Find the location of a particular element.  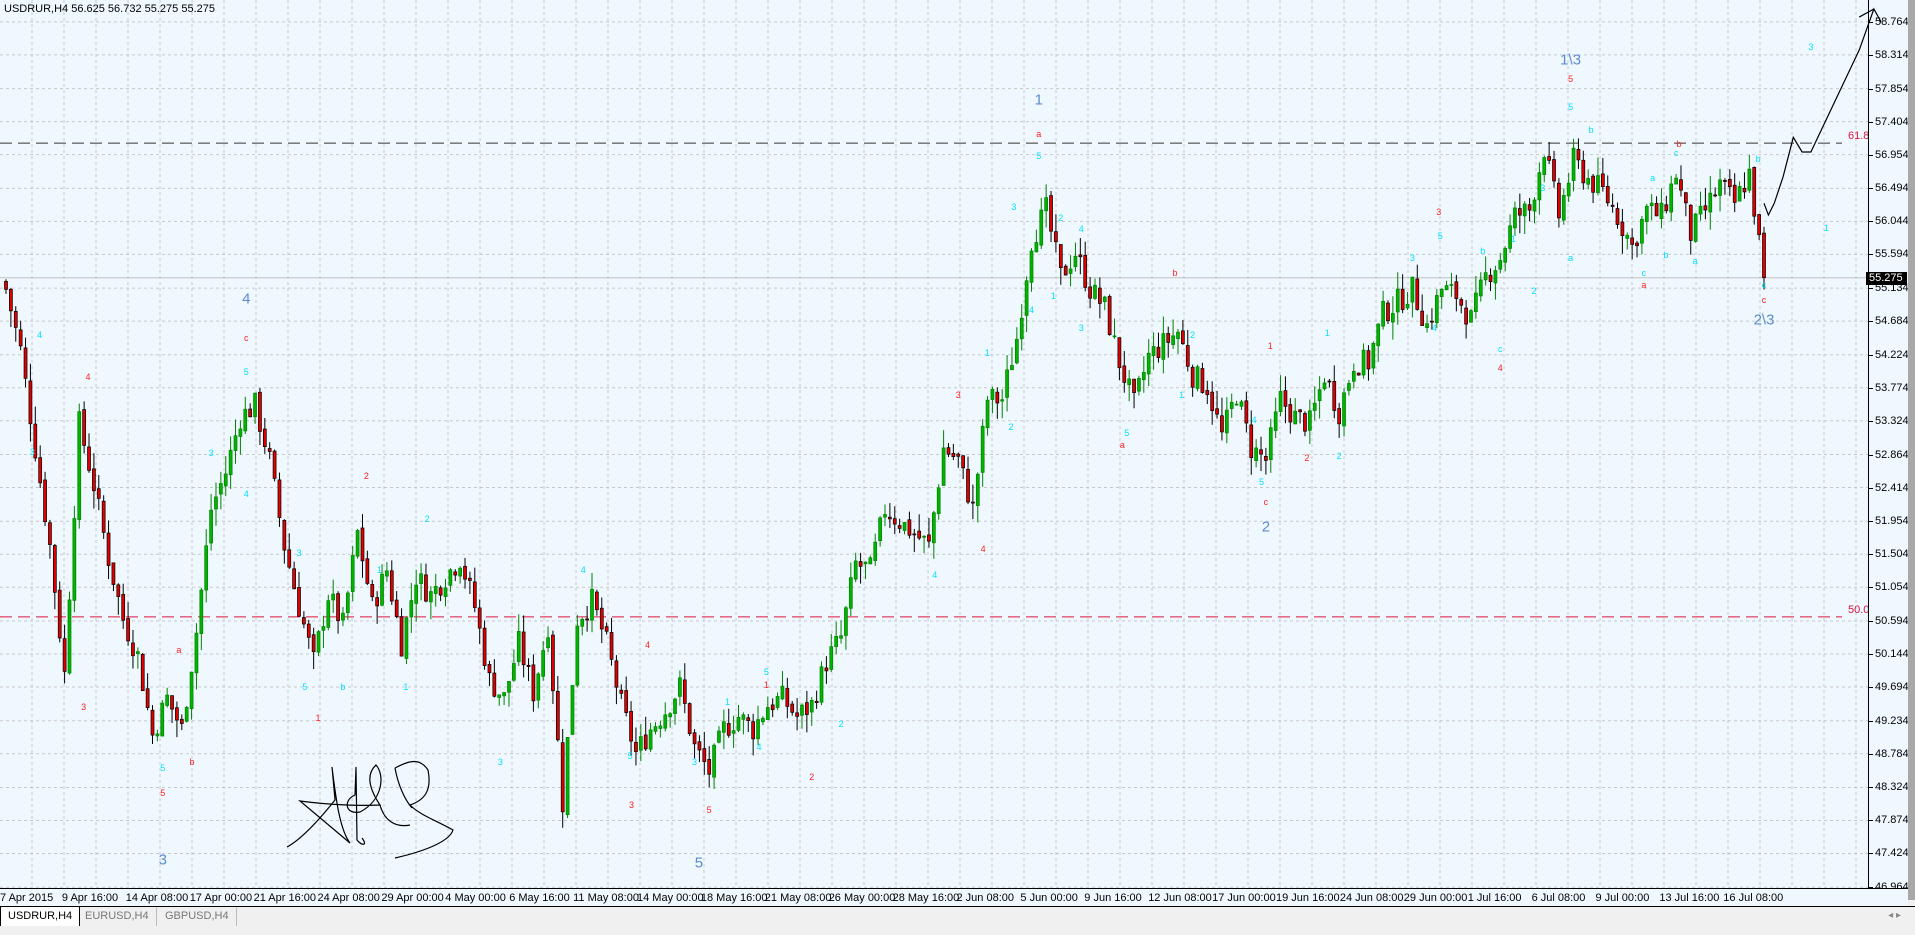

time-tick-label: 29 Apr 00:00 is located at coordinates (412, 898).